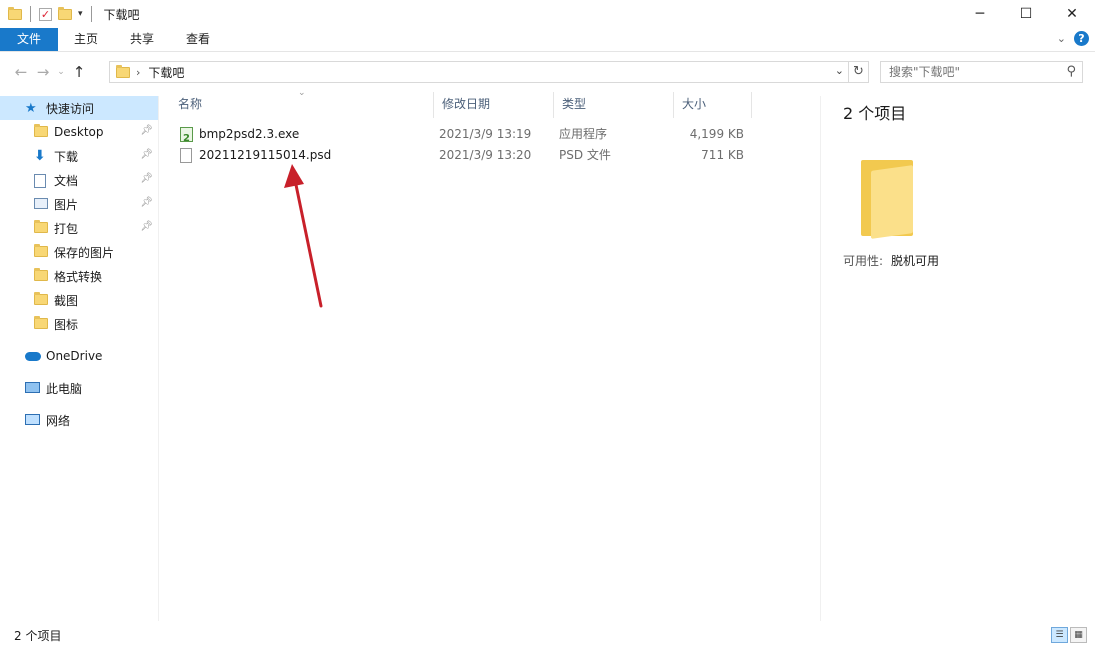 Image resolution: width=1095 pixels, height=647 pixels. I want to click on availability-value: 脱机可用, so click(915, 261).